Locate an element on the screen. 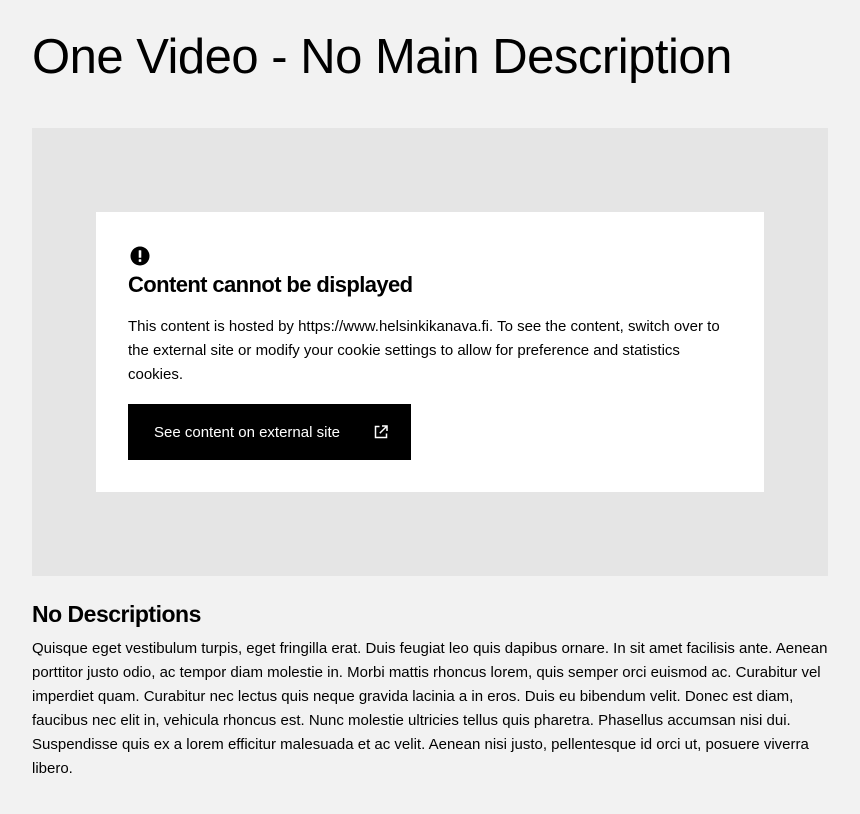  page-title: One Video - No Main Description is located at coordinates (382, 57).